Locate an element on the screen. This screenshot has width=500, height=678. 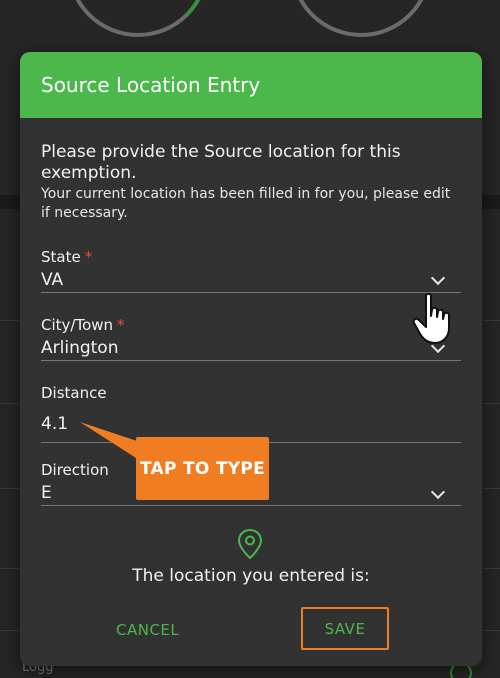
state-value: VA is located at coordinates (52, 280).